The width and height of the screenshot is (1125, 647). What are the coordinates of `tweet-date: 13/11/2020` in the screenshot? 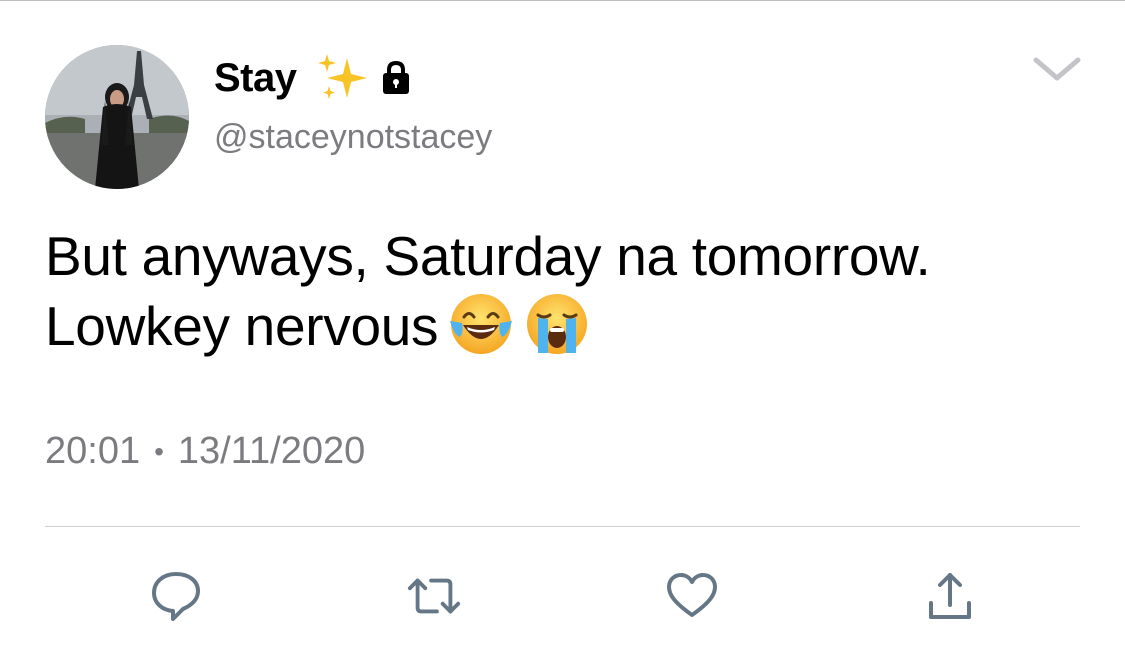 It's located at (271, 451).